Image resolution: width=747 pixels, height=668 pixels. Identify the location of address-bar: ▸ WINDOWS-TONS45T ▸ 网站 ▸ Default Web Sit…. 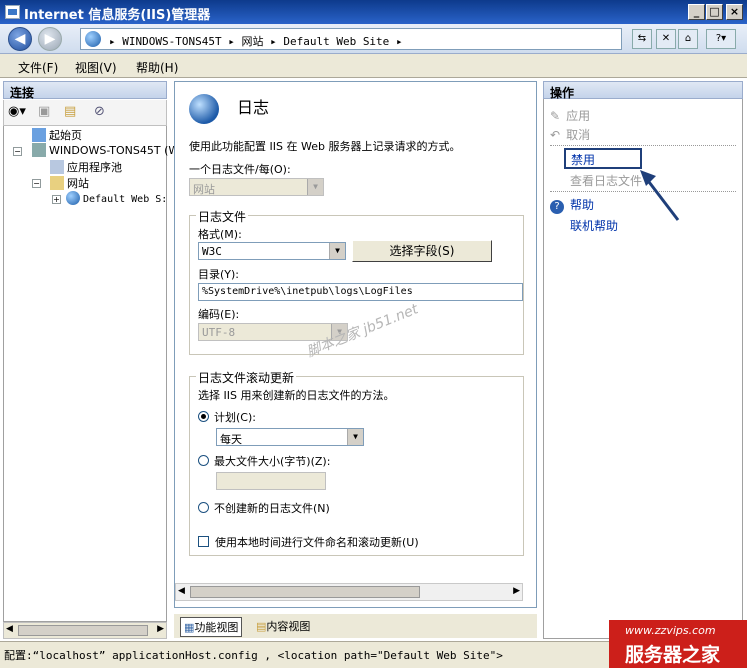
(351, 39).